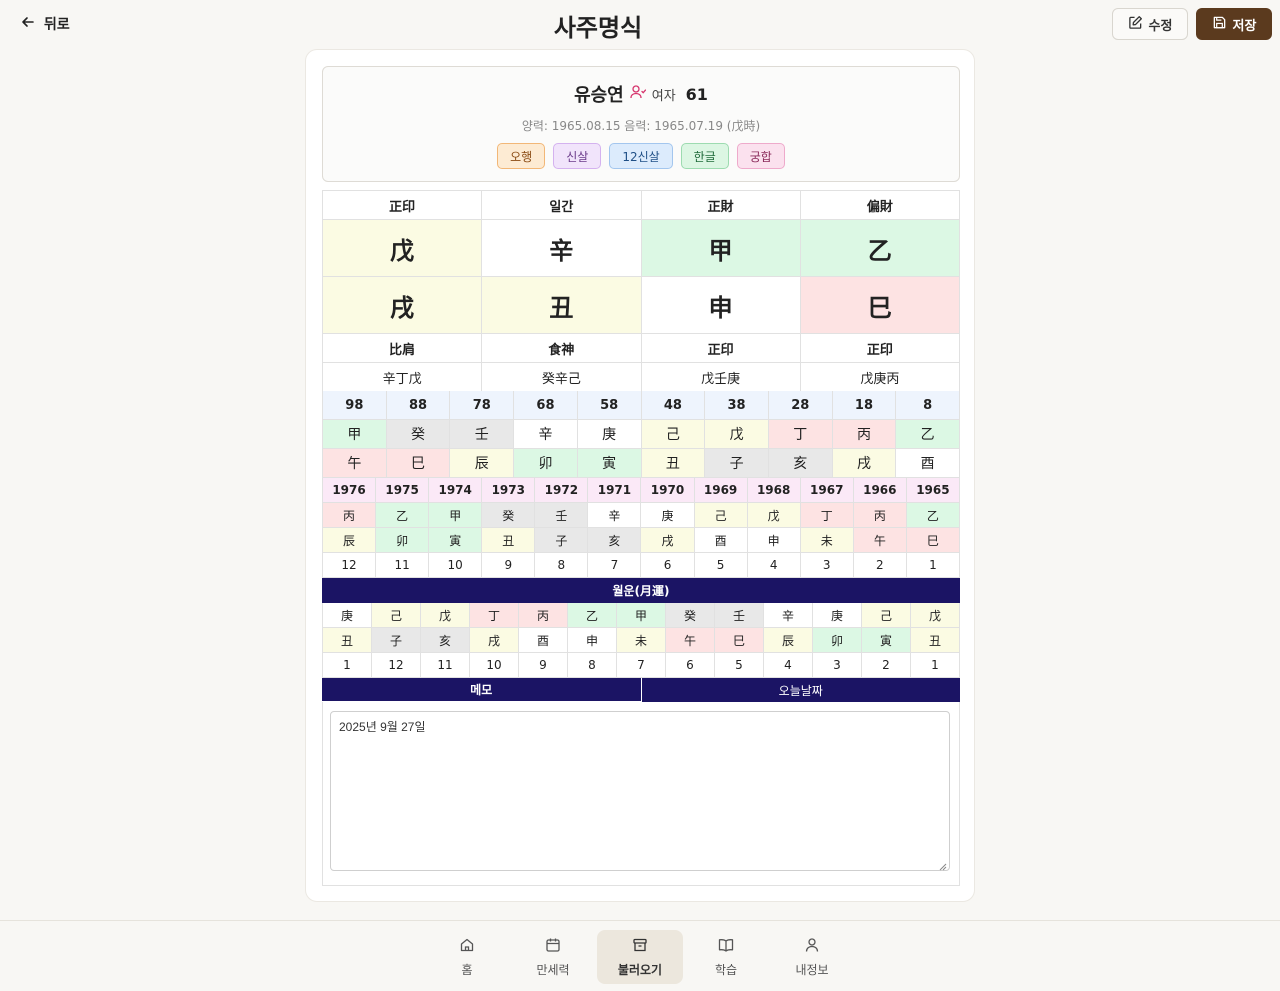  I want to click on seun-branch-row: 辰卯寅丑子亥戌酉申未午巳, so click(641, 540).